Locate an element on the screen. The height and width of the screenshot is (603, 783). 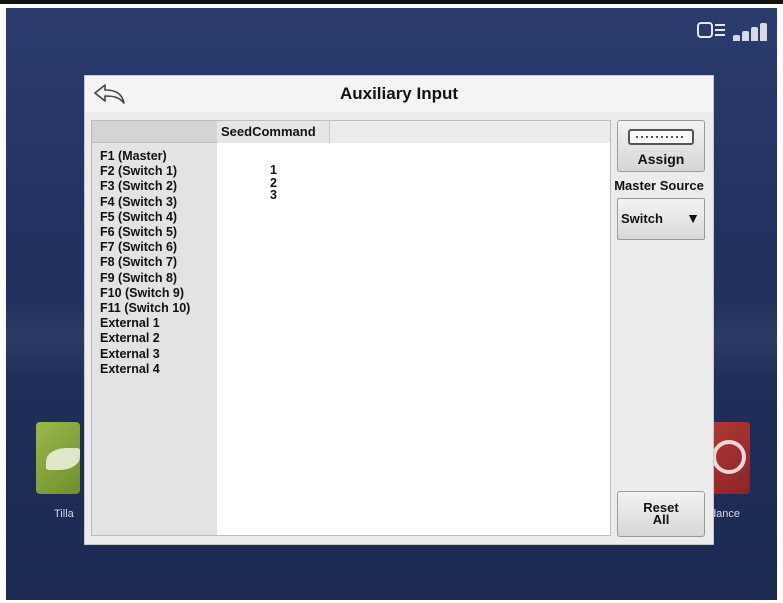
back-arrow-icon is located at coordinates (109, 94).